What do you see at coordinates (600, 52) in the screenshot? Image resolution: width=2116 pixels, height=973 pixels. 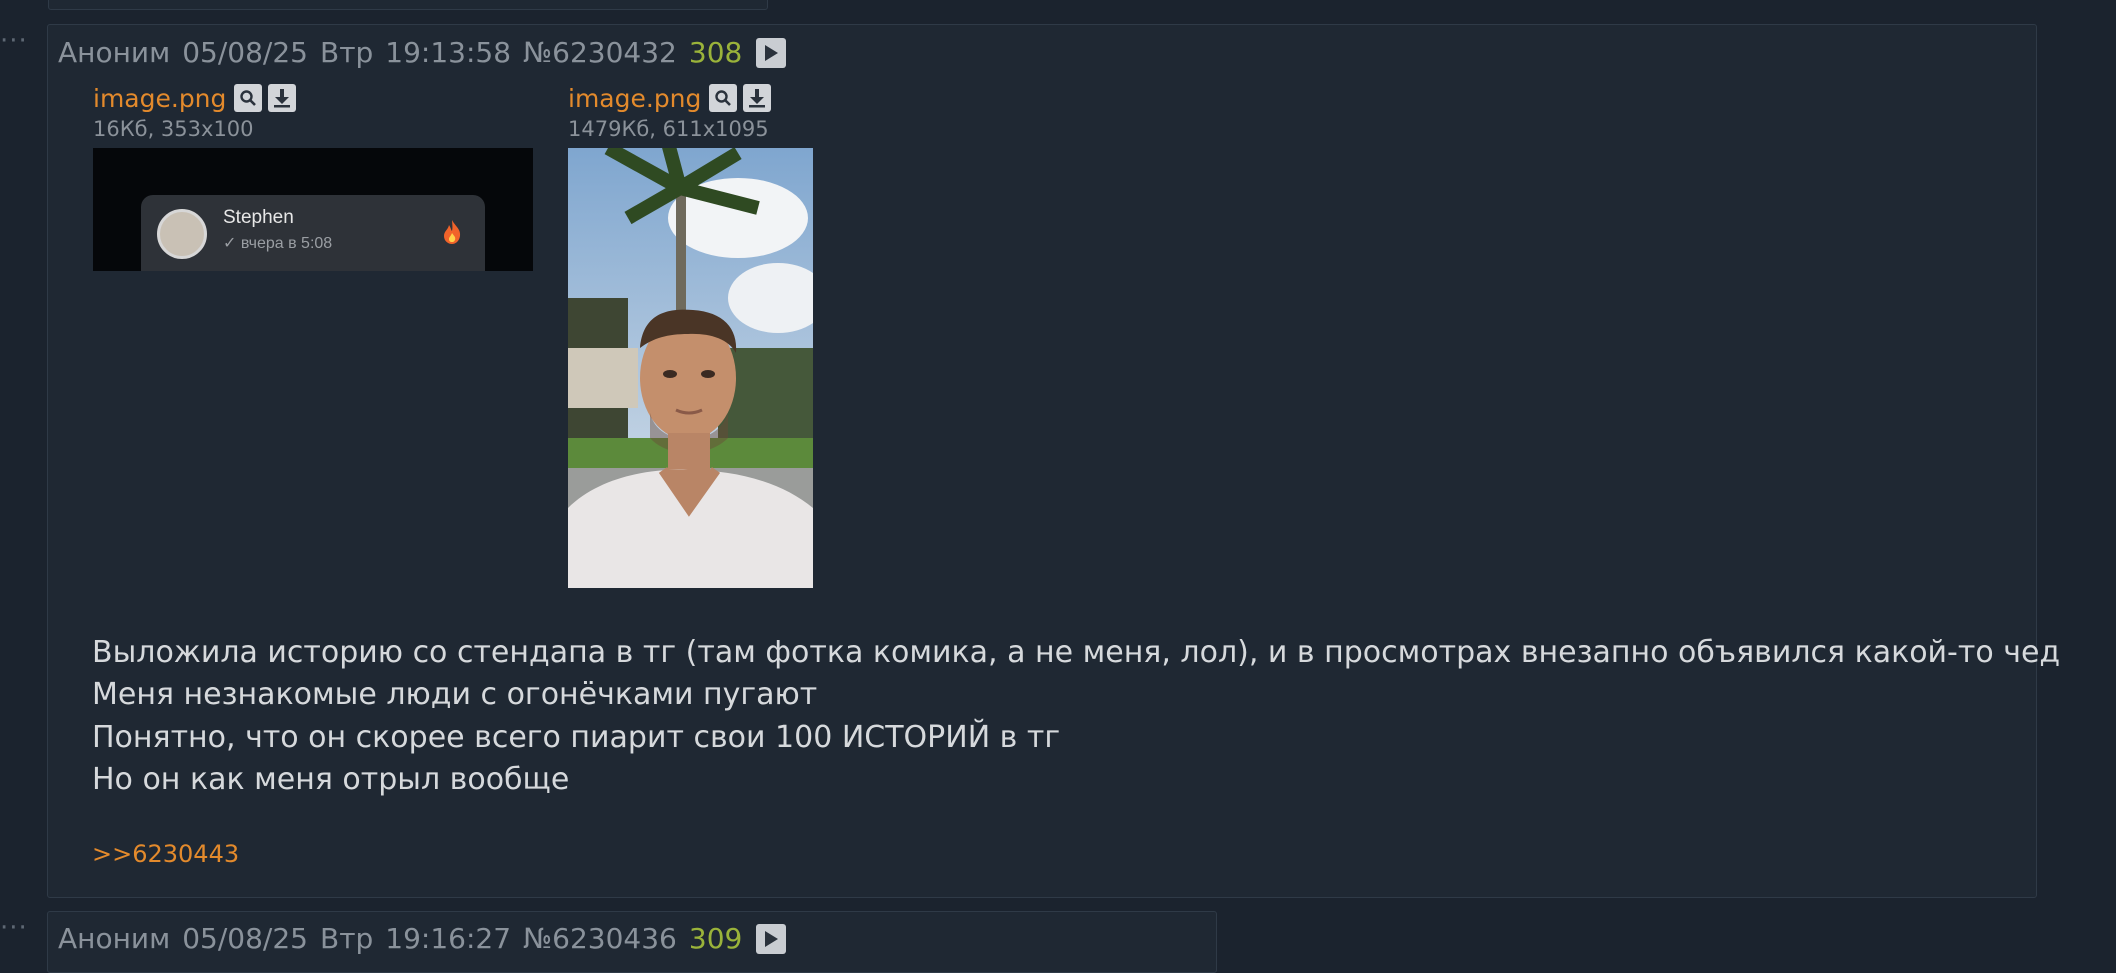 I see `post-number: №6230432` at bounding box center [600, 52].